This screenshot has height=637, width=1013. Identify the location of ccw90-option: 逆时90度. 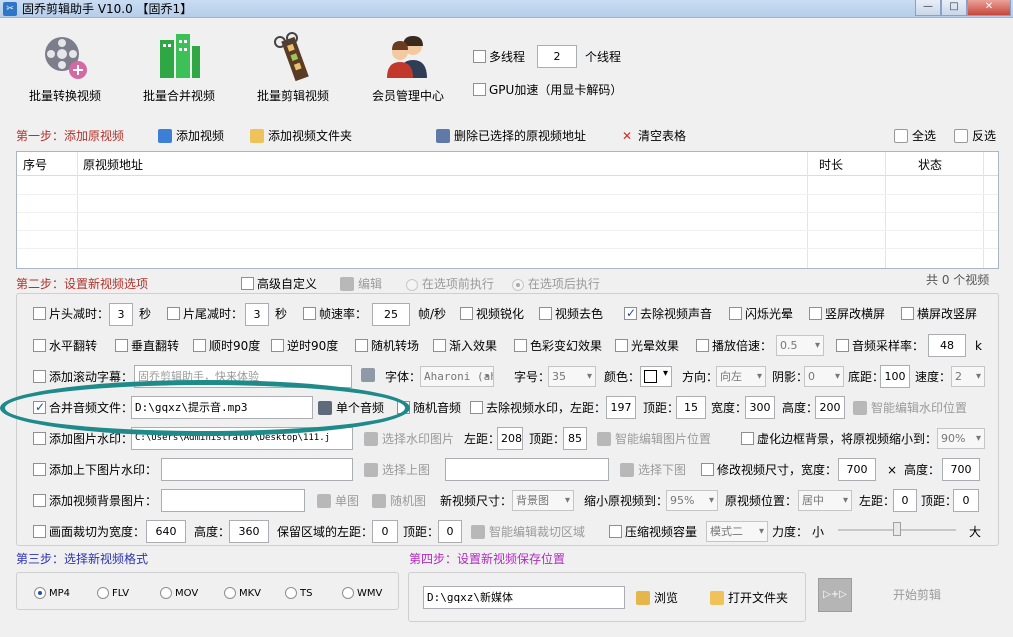
(304, 346).